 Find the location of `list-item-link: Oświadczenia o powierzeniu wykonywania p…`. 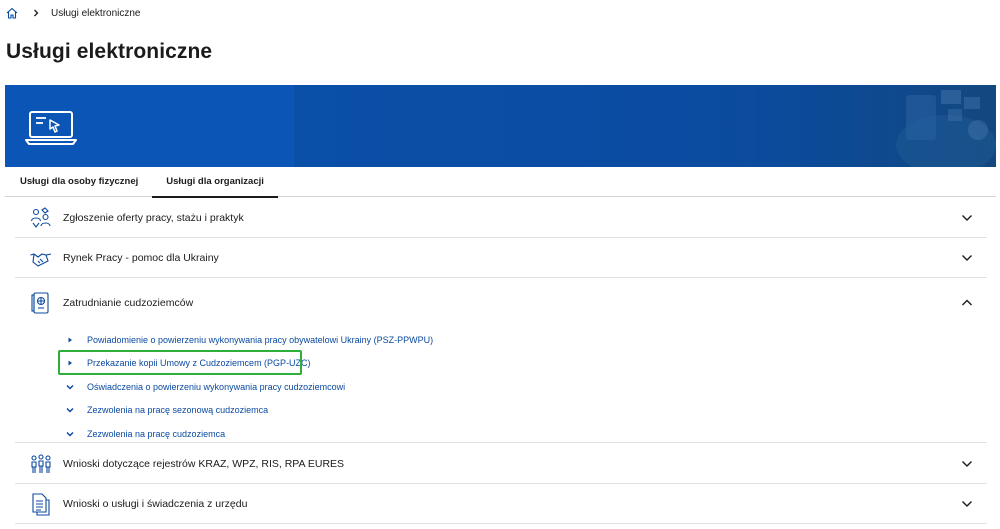

list-item-link: Oświadczenia o powierzeniu wykonywania p… is located at coordinates (216, 387).